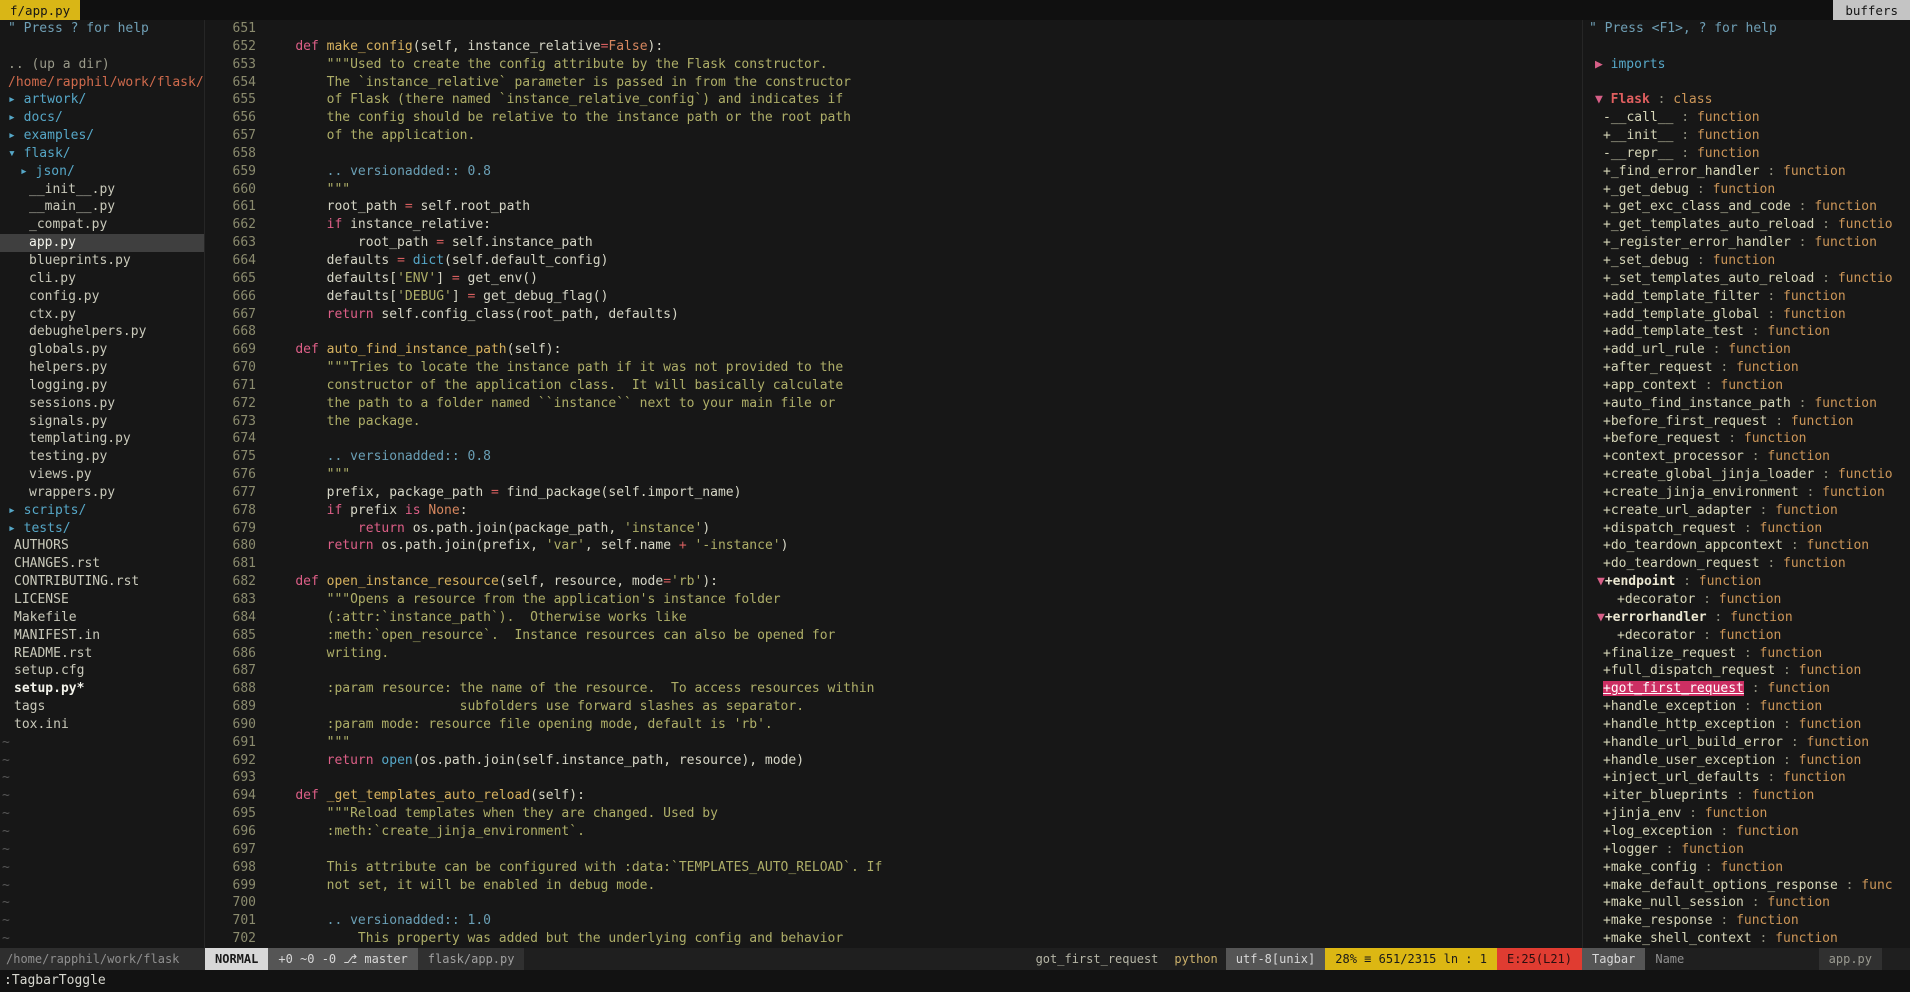 Image resolution: width=1910 pixels, height=992 pixels. Describe the element at coordinates (1746, 903) in the screenshot. I see `tag-make-null-session: +make_null_session : function` at that location.